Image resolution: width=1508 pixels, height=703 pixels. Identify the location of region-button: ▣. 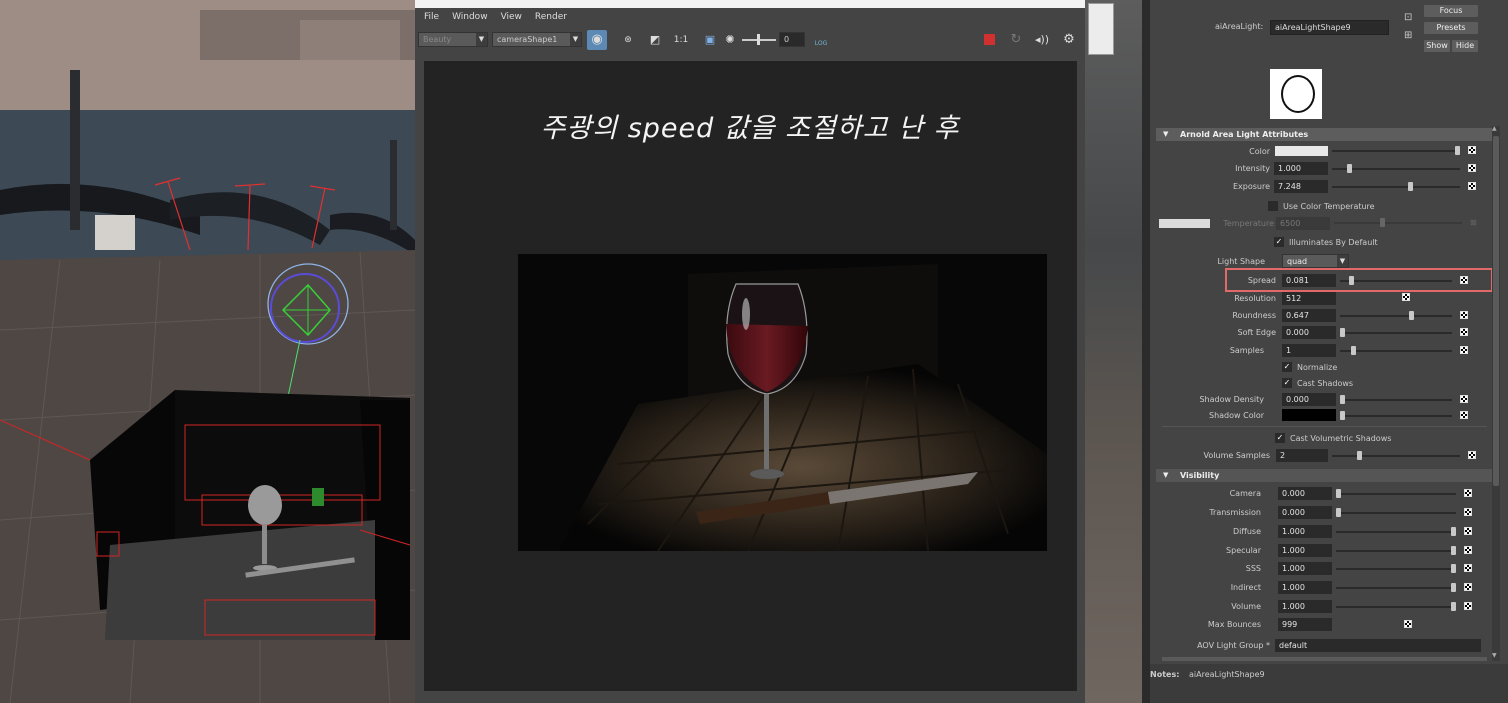
(710, 40).